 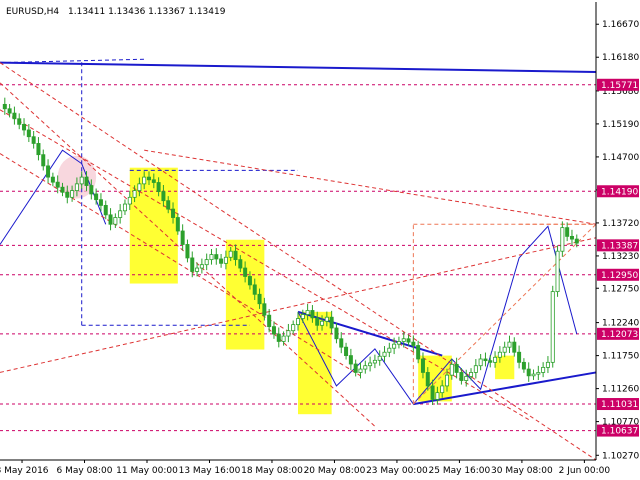 What do you see at coordinates (85, 471) in the screenshot?
I see `x-tick-label: 6 May 08:00` at bounding box center [85, 471].